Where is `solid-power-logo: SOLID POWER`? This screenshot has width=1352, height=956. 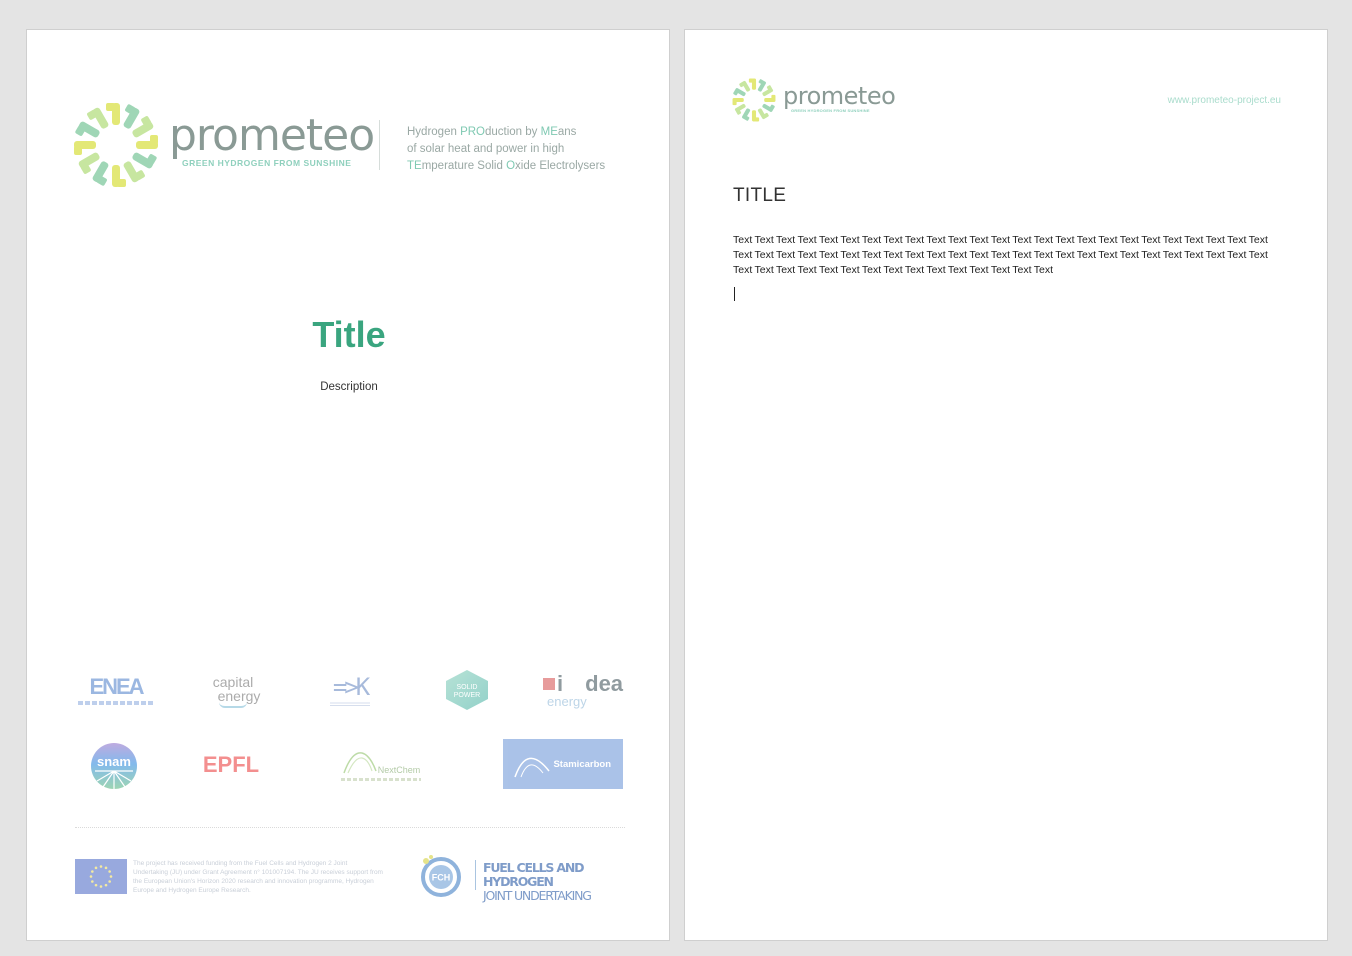 solid-power-logo: SOLID POWER is located at coordinates (467, 690).